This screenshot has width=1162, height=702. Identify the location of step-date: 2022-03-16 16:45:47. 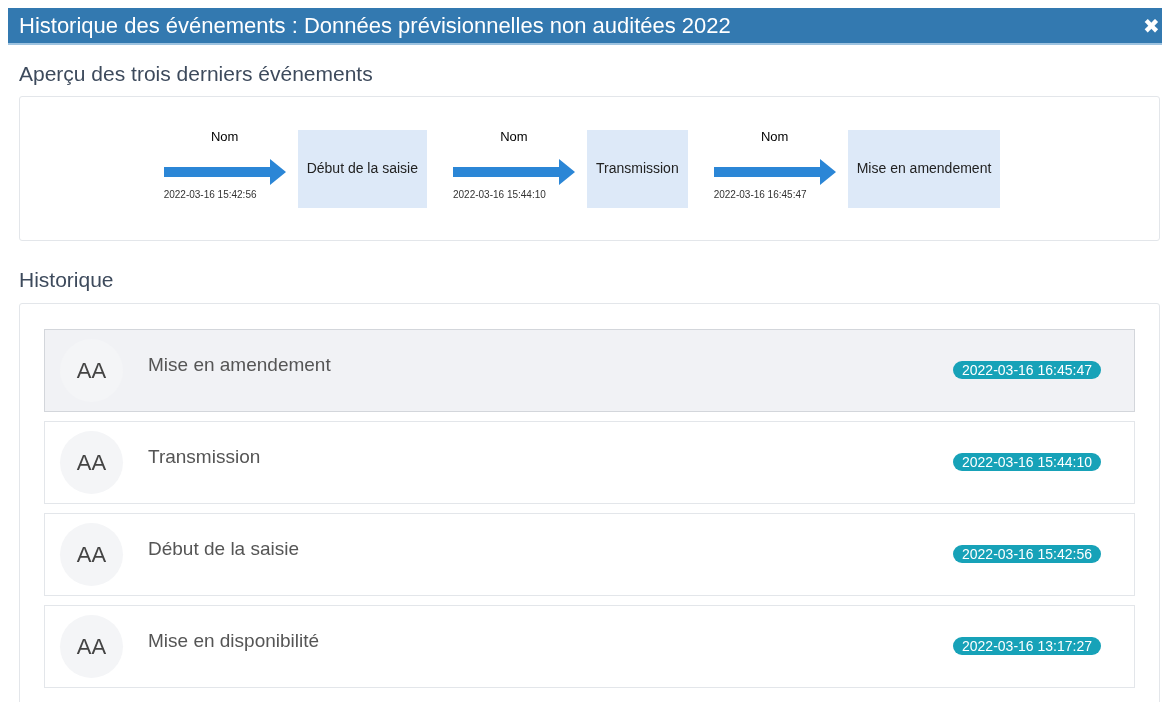
(760, 195).